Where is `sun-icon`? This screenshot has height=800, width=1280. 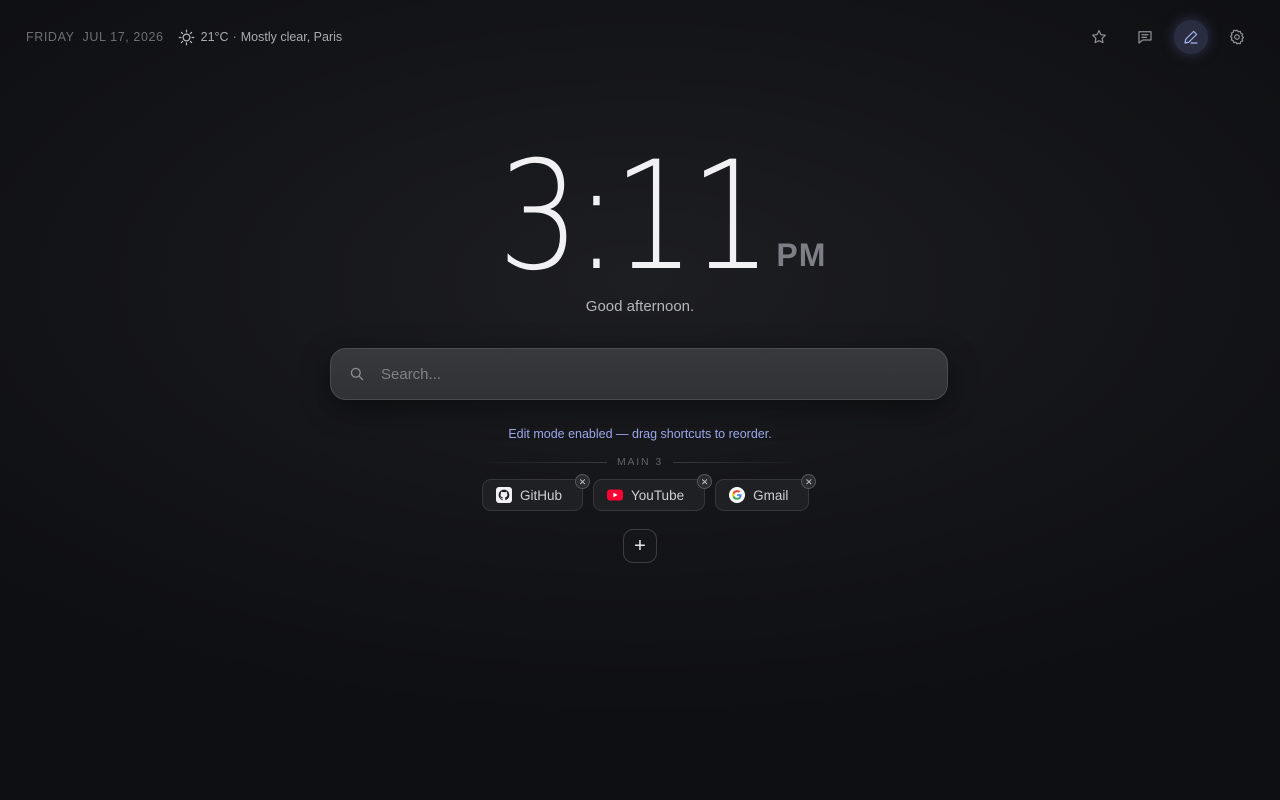 sun-icon is located at coordinates (186, 37).